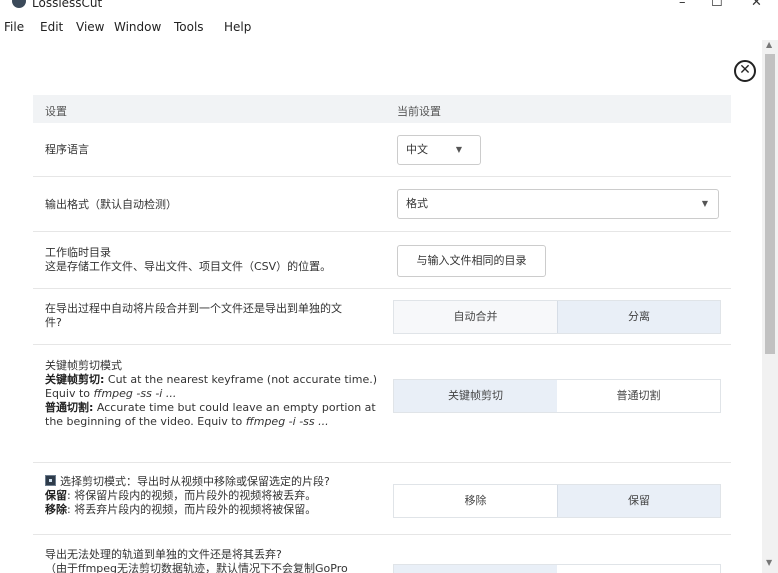 The width and height of the screenshot is (778, 573). Describe the element at coordinates (769, 44) in the screenshot. I see `scroll-up-icon: ▲` at that location.